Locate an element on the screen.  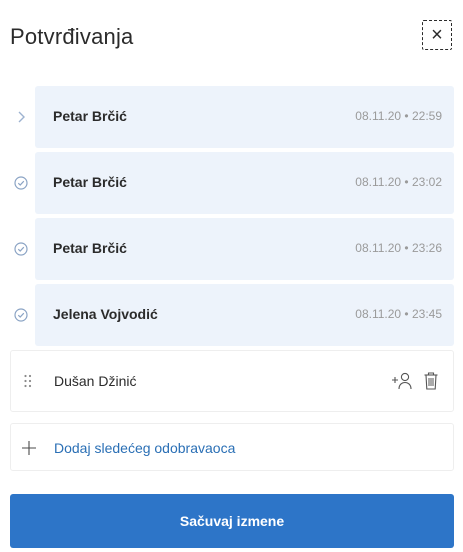
close-button: × is located at coordinates (437, 35).